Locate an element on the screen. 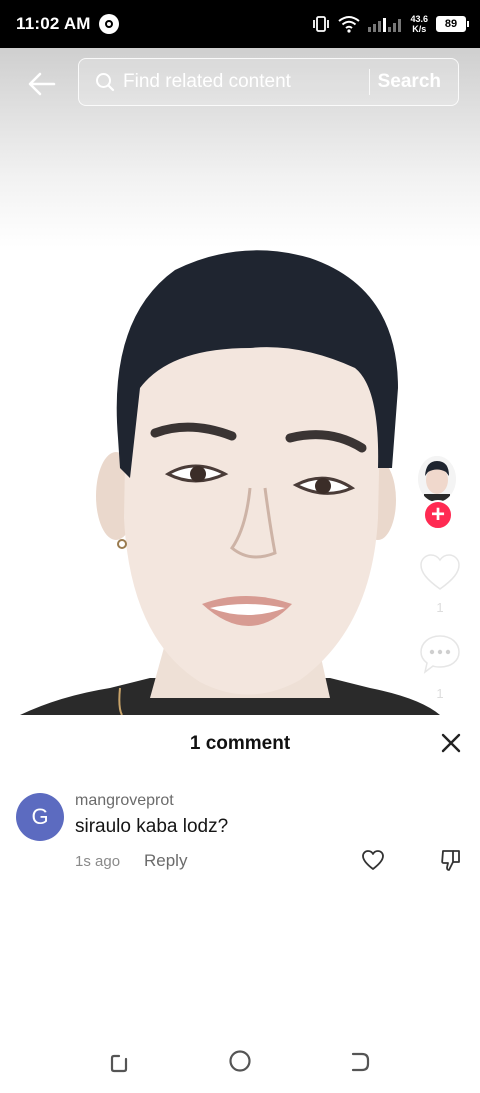  comment-timestamp: 1s ago is located at coordinates (98, 861).